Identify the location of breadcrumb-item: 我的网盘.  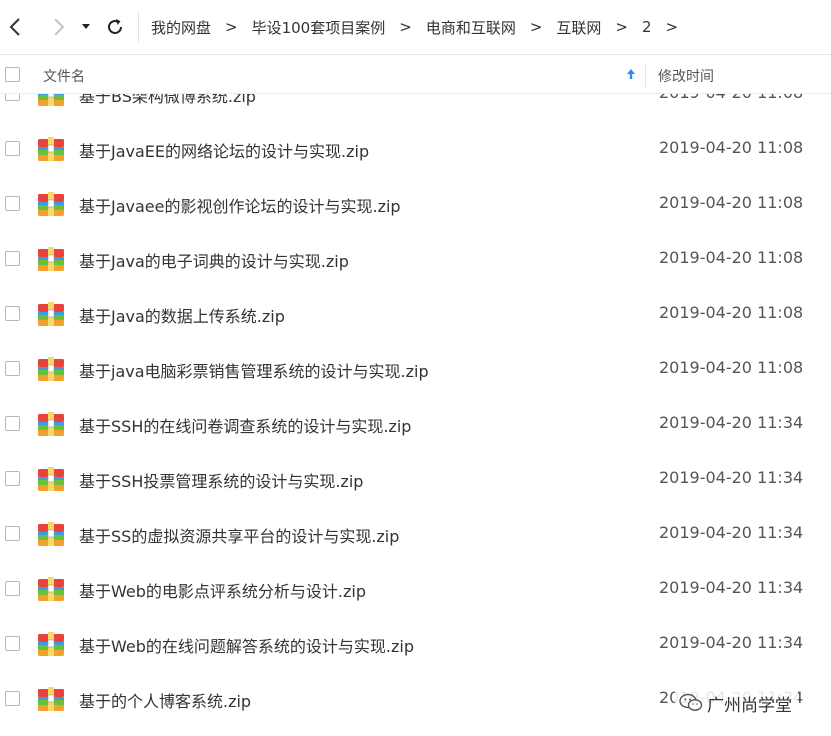
(181, 27).